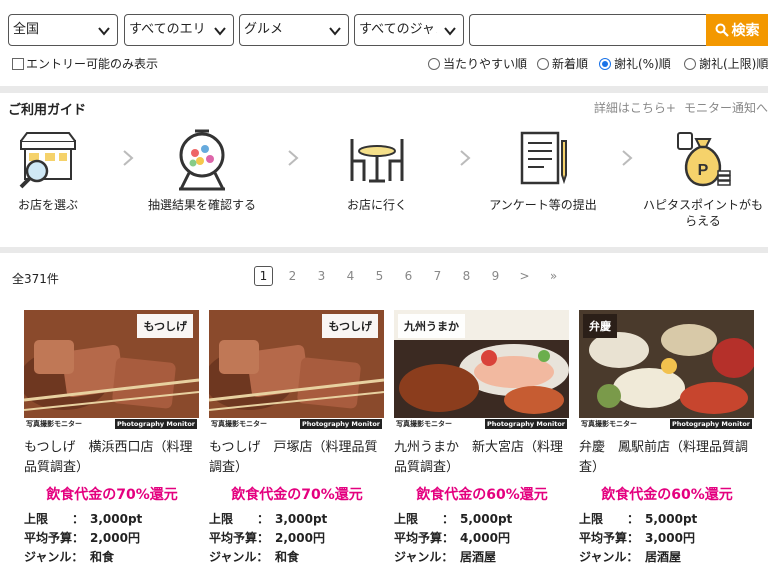  Describe the element at coordinates (482, 538) in the screenshot. I see `shop-specs: 上限 ： 5,000pt 平均予算： 4,000円 ジャンル： 居酒屋` at that location.